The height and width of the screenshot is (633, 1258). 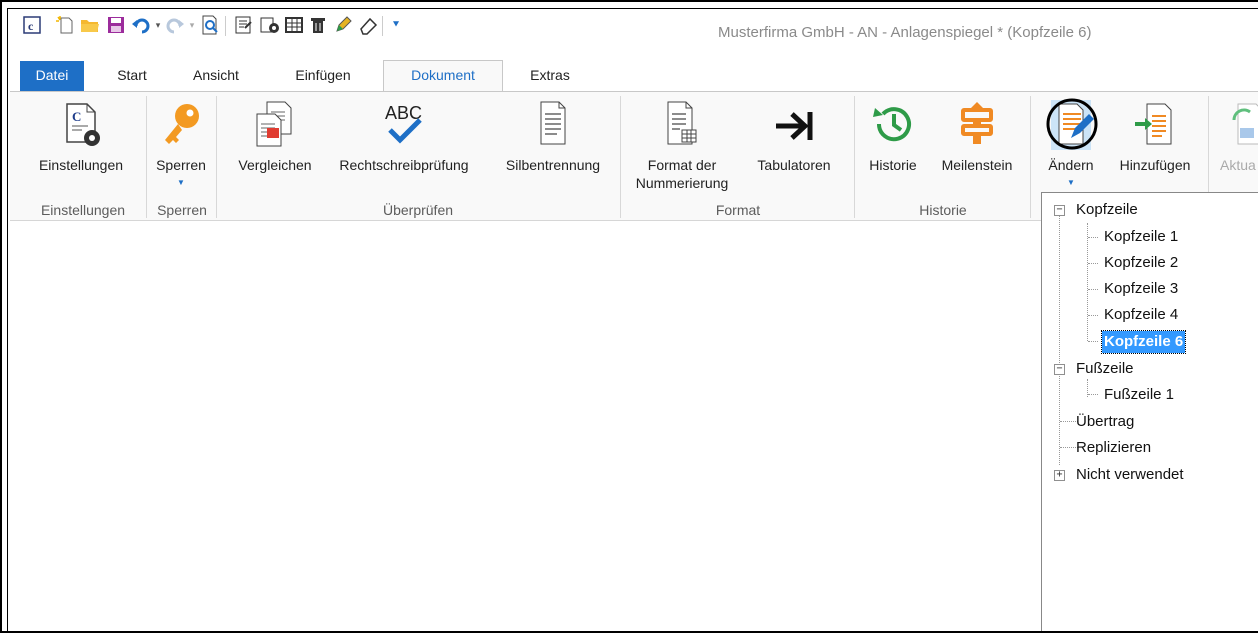 What do you see at coordinates (893, 124) in the screenshot?
I see `history-clock-icon` at bounding box center [893, 124].